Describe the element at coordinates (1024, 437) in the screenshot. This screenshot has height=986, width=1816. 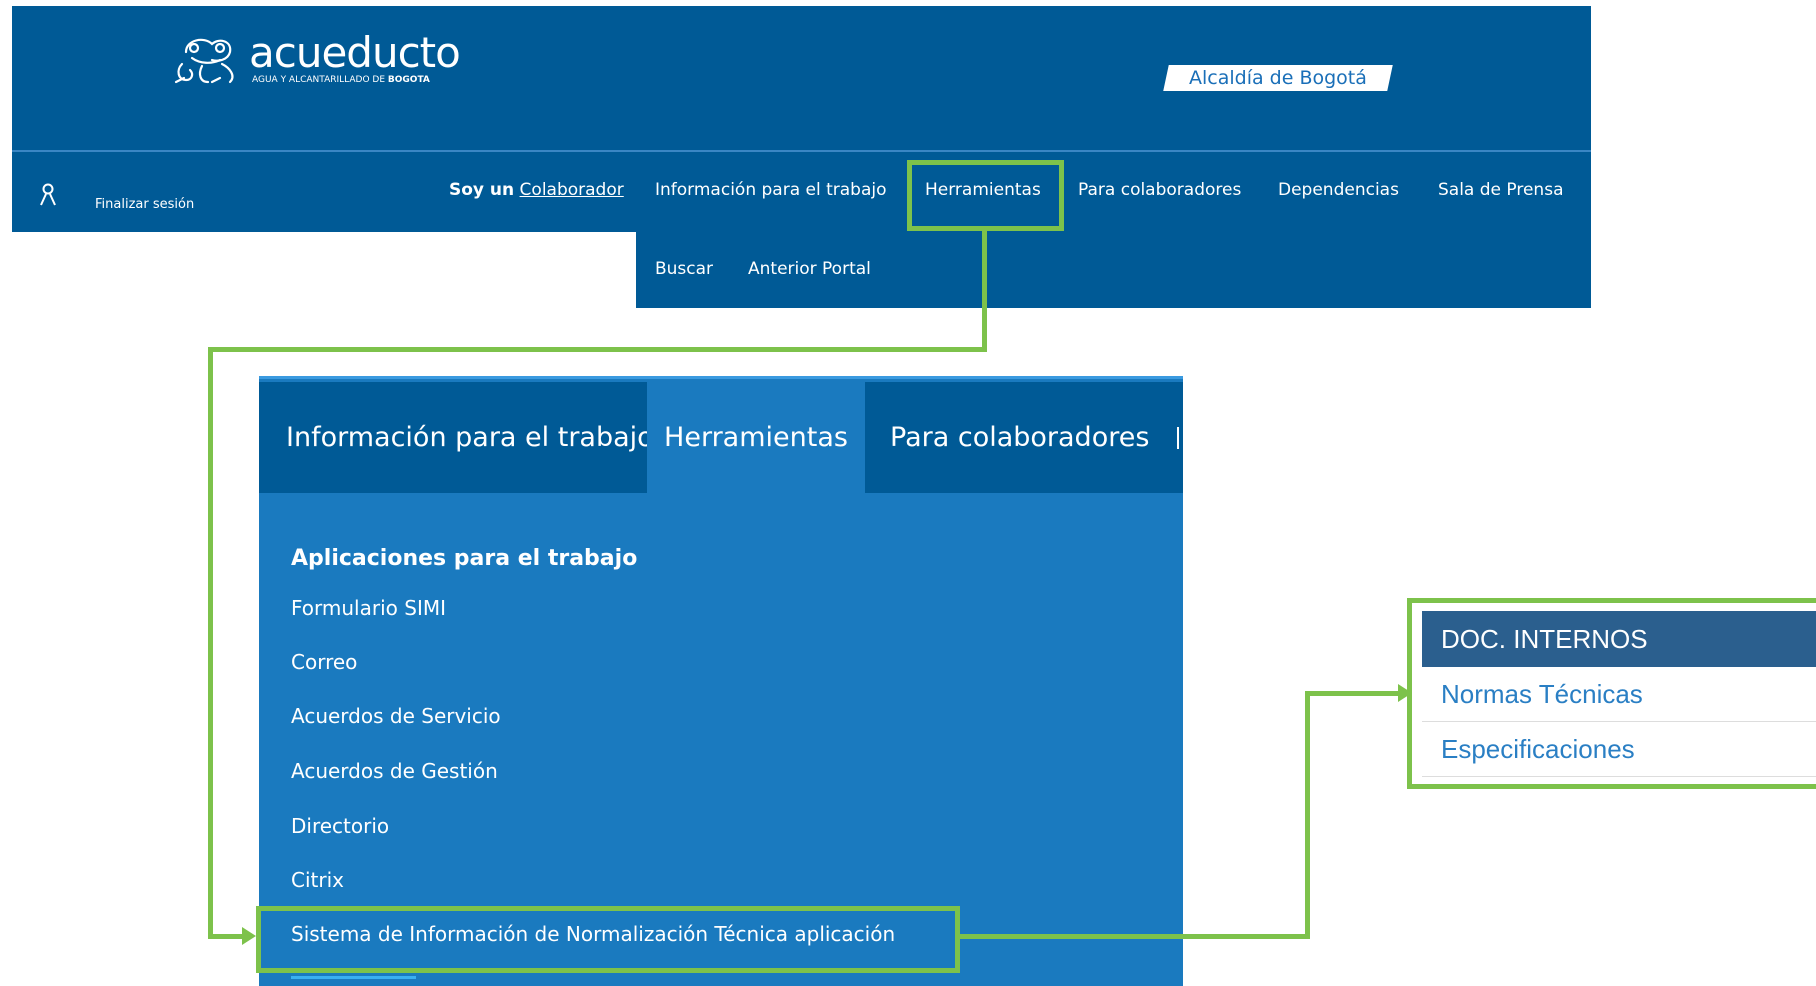
I see `tab-para-colaboradores: Para colaboradores` at that location.